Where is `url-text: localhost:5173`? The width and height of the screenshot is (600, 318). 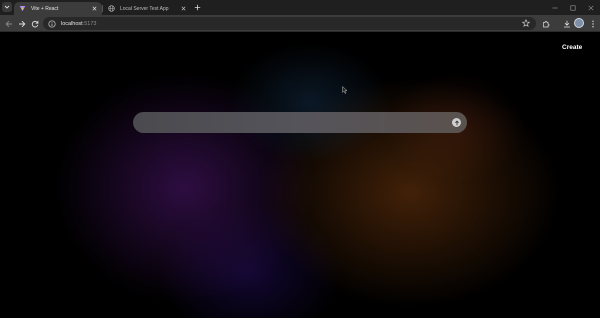
url-text: localhost:5173 is located at coordinates (78, 24).